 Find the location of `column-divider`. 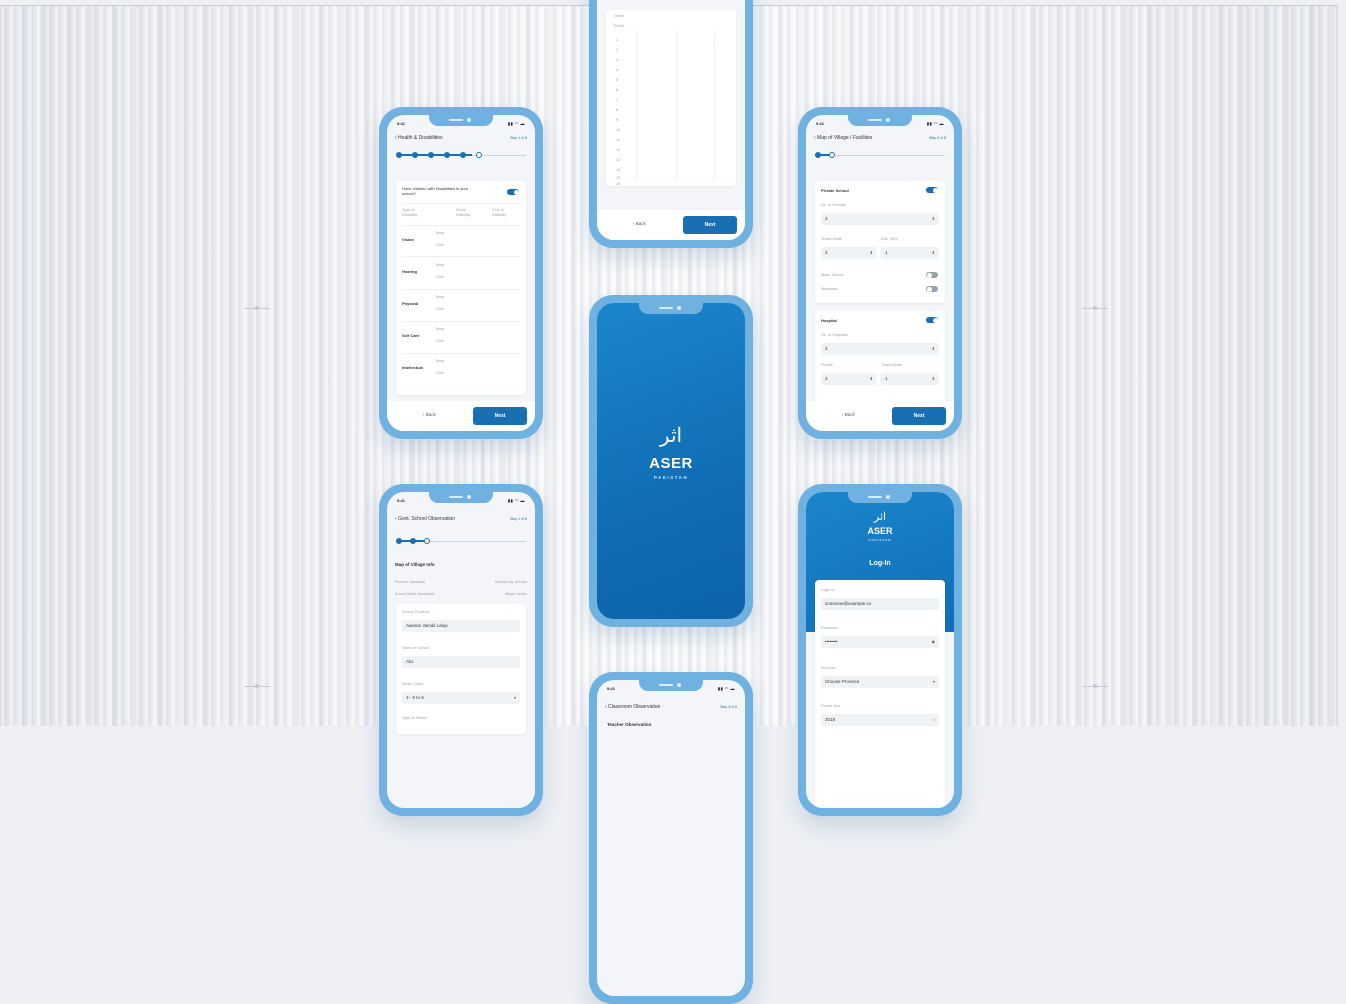

column-divider is located at coordinates (636, 105).